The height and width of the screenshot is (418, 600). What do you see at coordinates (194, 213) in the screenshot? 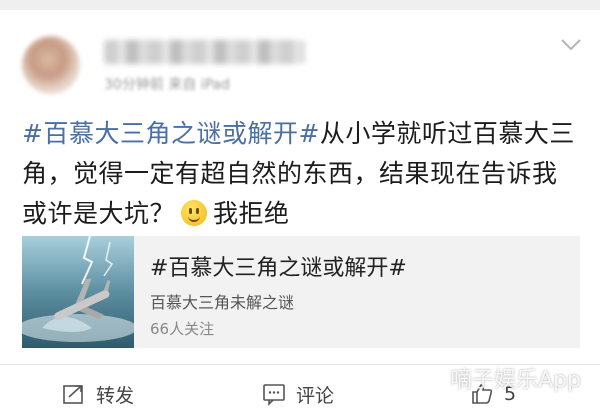
I see `smile-emoji-icon` at bounding box center [194, 213].